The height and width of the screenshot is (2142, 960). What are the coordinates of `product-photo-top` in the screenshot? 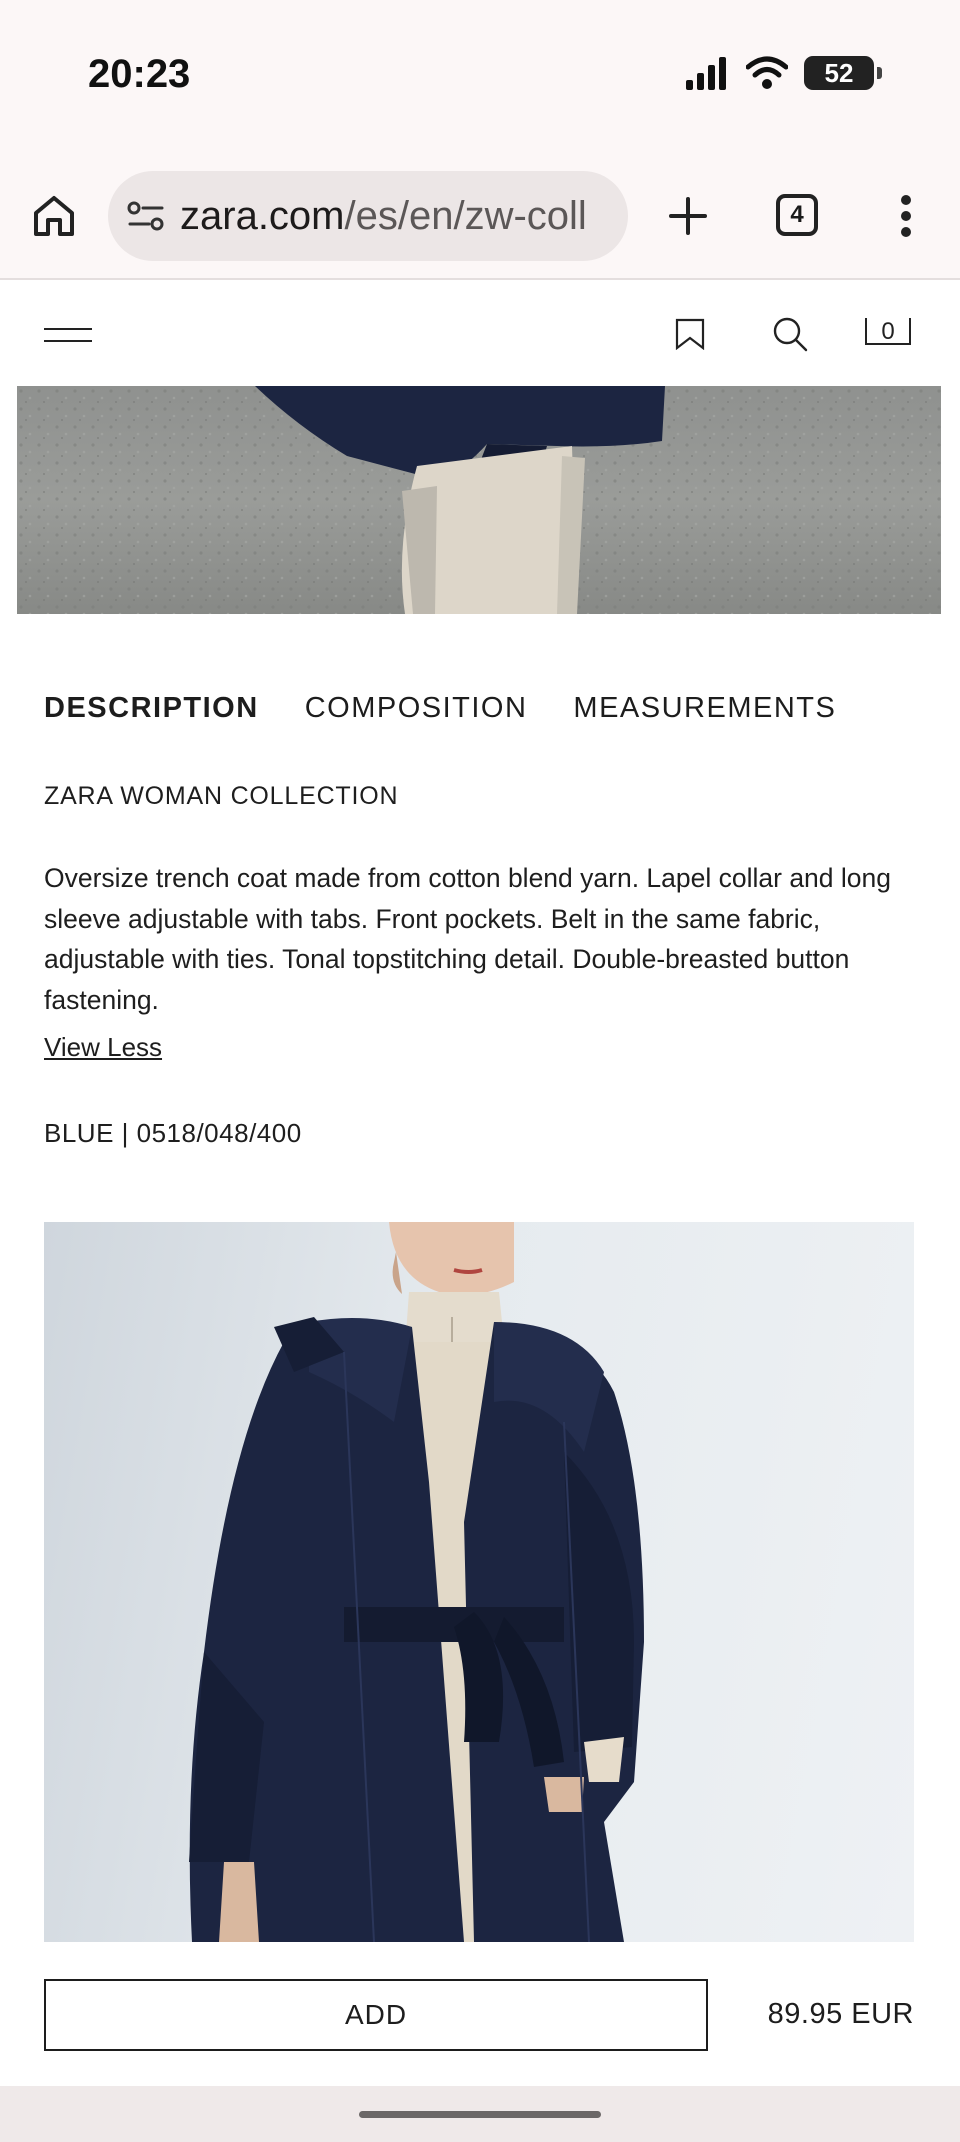 It's located at (479, 500).